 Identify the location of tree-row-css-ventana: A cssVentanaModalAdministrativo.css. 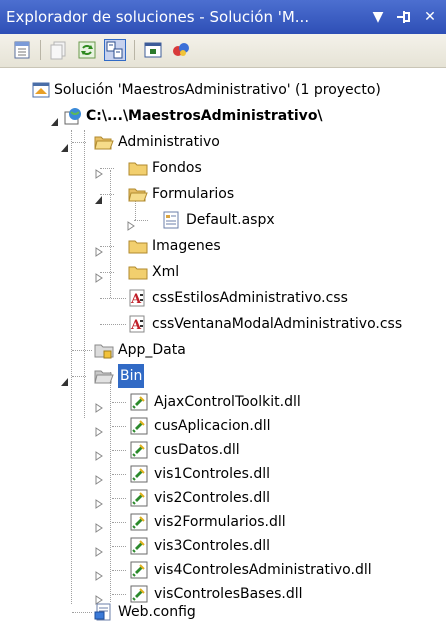
(223, 324).